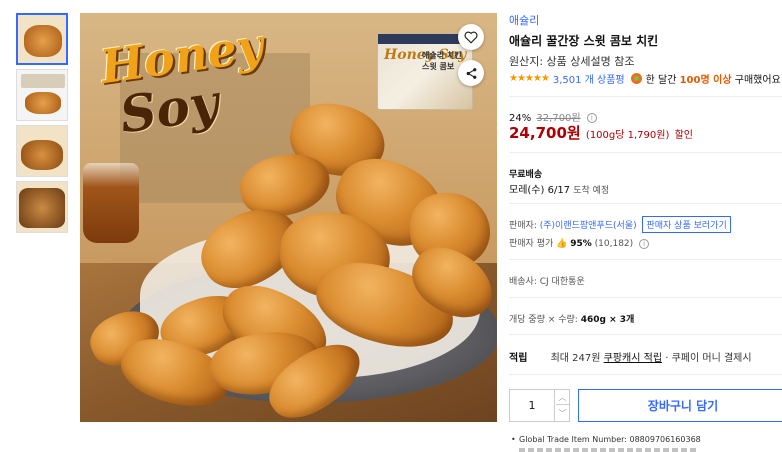 This screenshot has width=782, height=452. I want to click on review-count-link: 3,501 개 상품평, so click(589, 78).